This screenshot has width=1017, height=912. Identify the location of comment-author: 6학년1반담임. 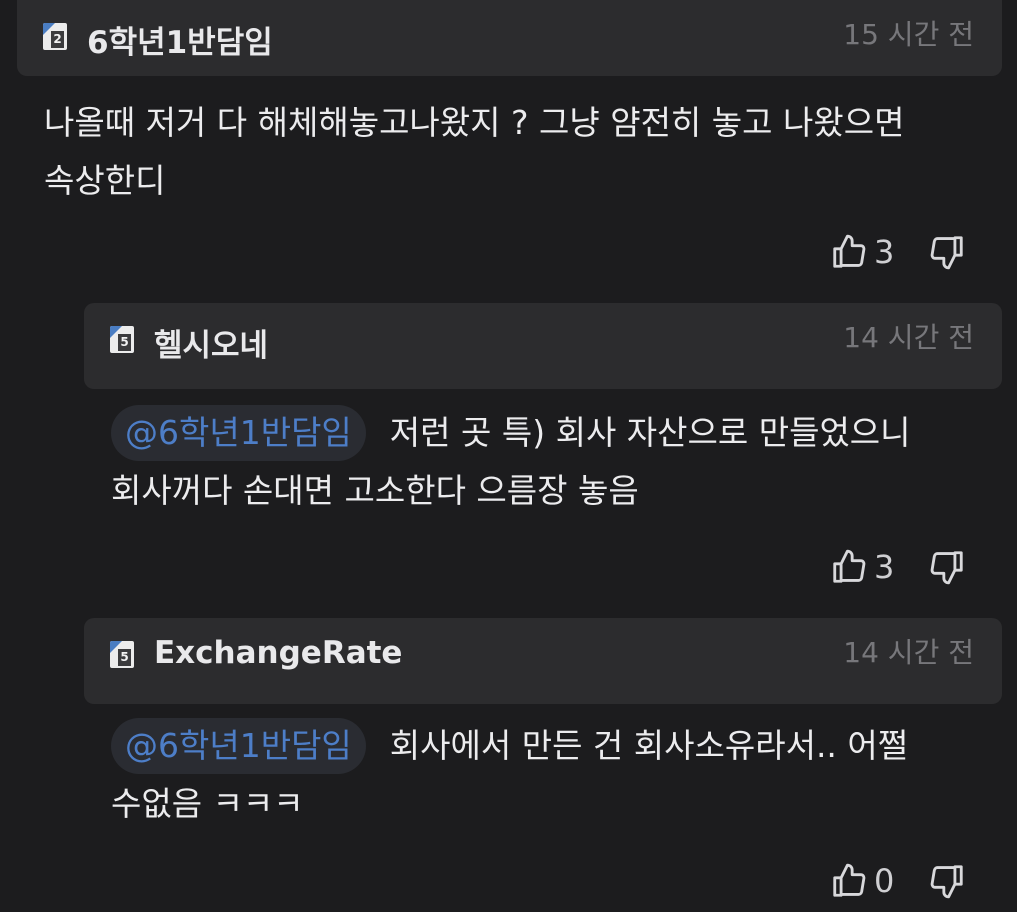
(180, 39).